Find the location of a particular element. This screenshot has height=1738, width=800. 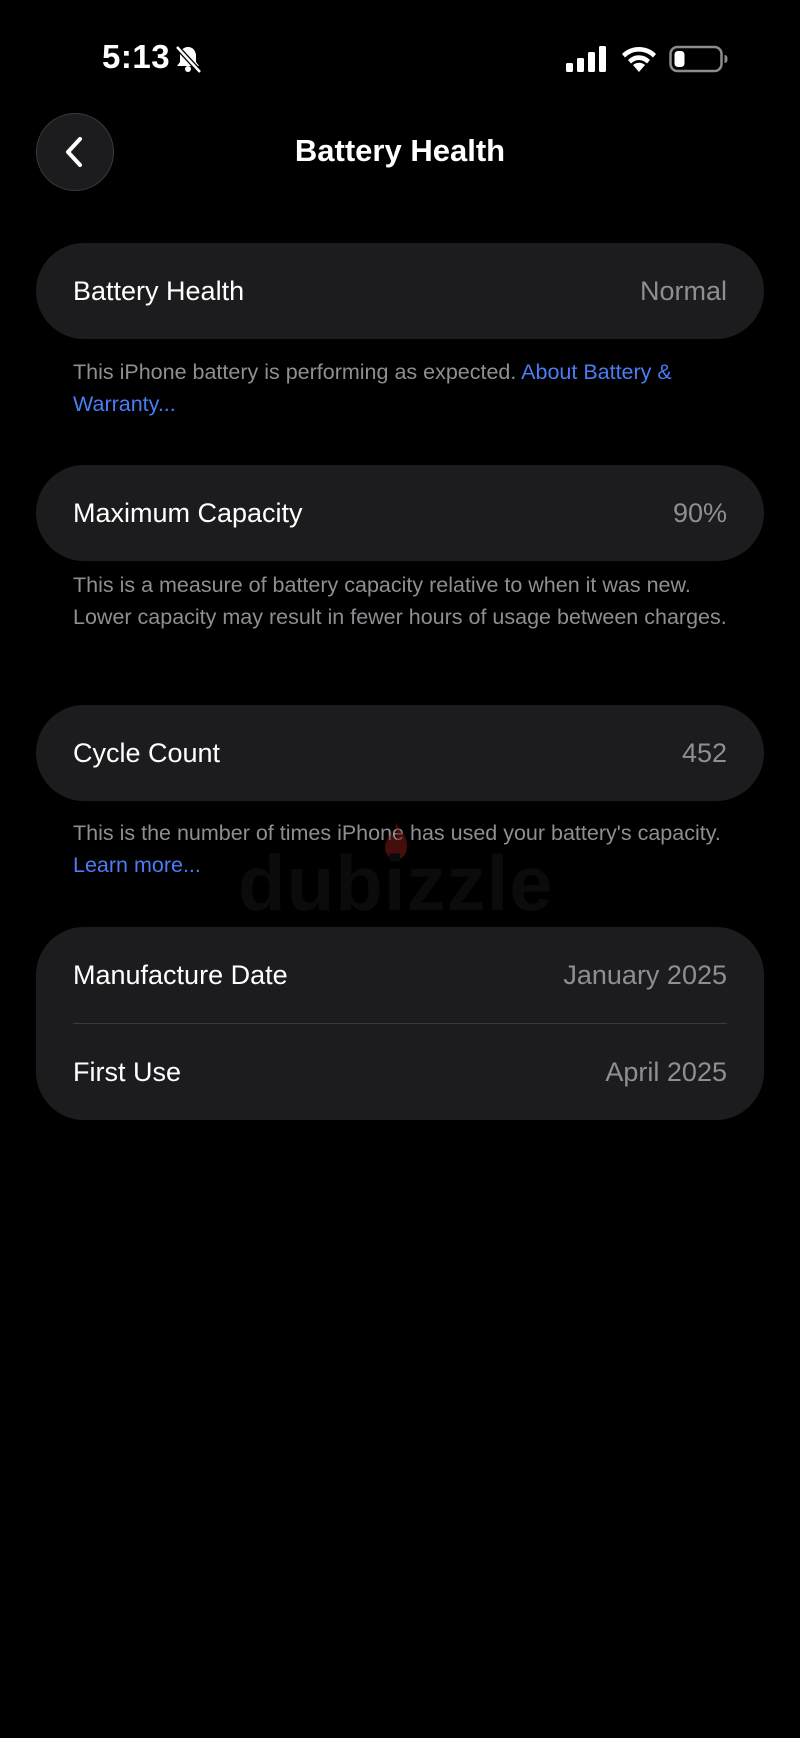

cycle-count-label: Cycle Count is located at coordinates (147, 752).